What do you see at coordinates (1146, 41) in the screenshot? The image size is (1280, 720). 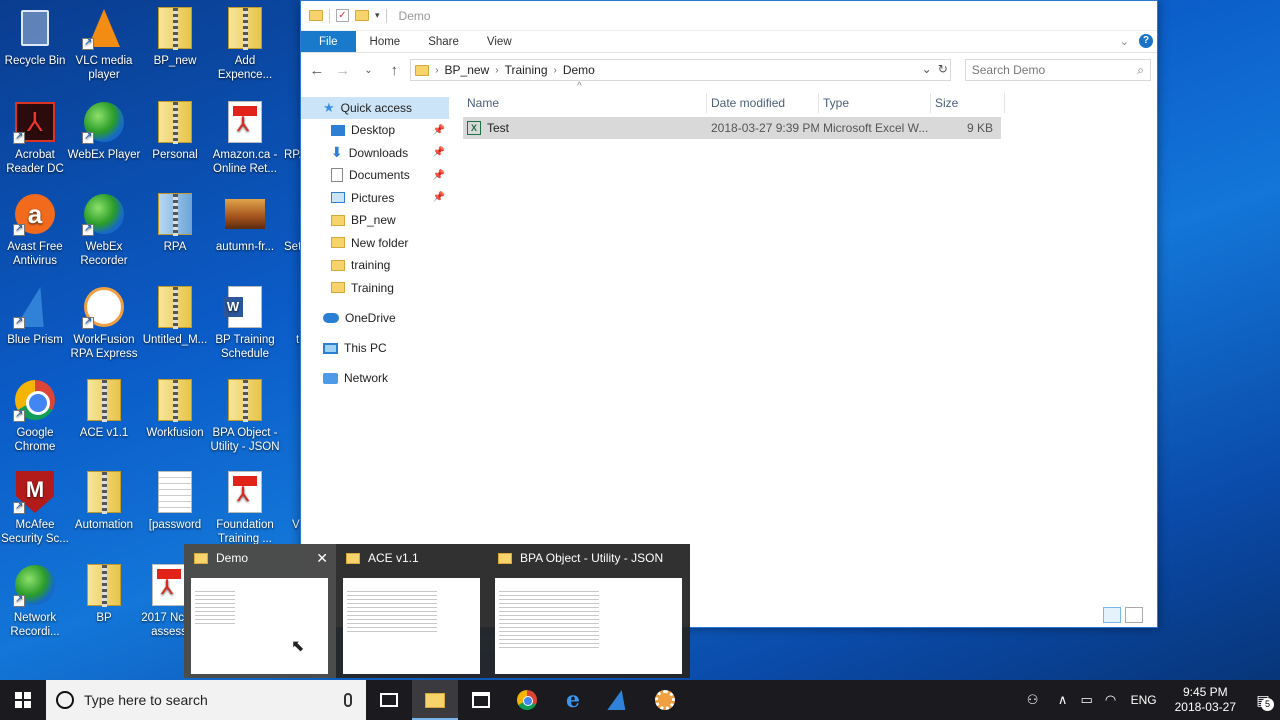 I see `help-icon: ?` at bounding box center [1146, 41].